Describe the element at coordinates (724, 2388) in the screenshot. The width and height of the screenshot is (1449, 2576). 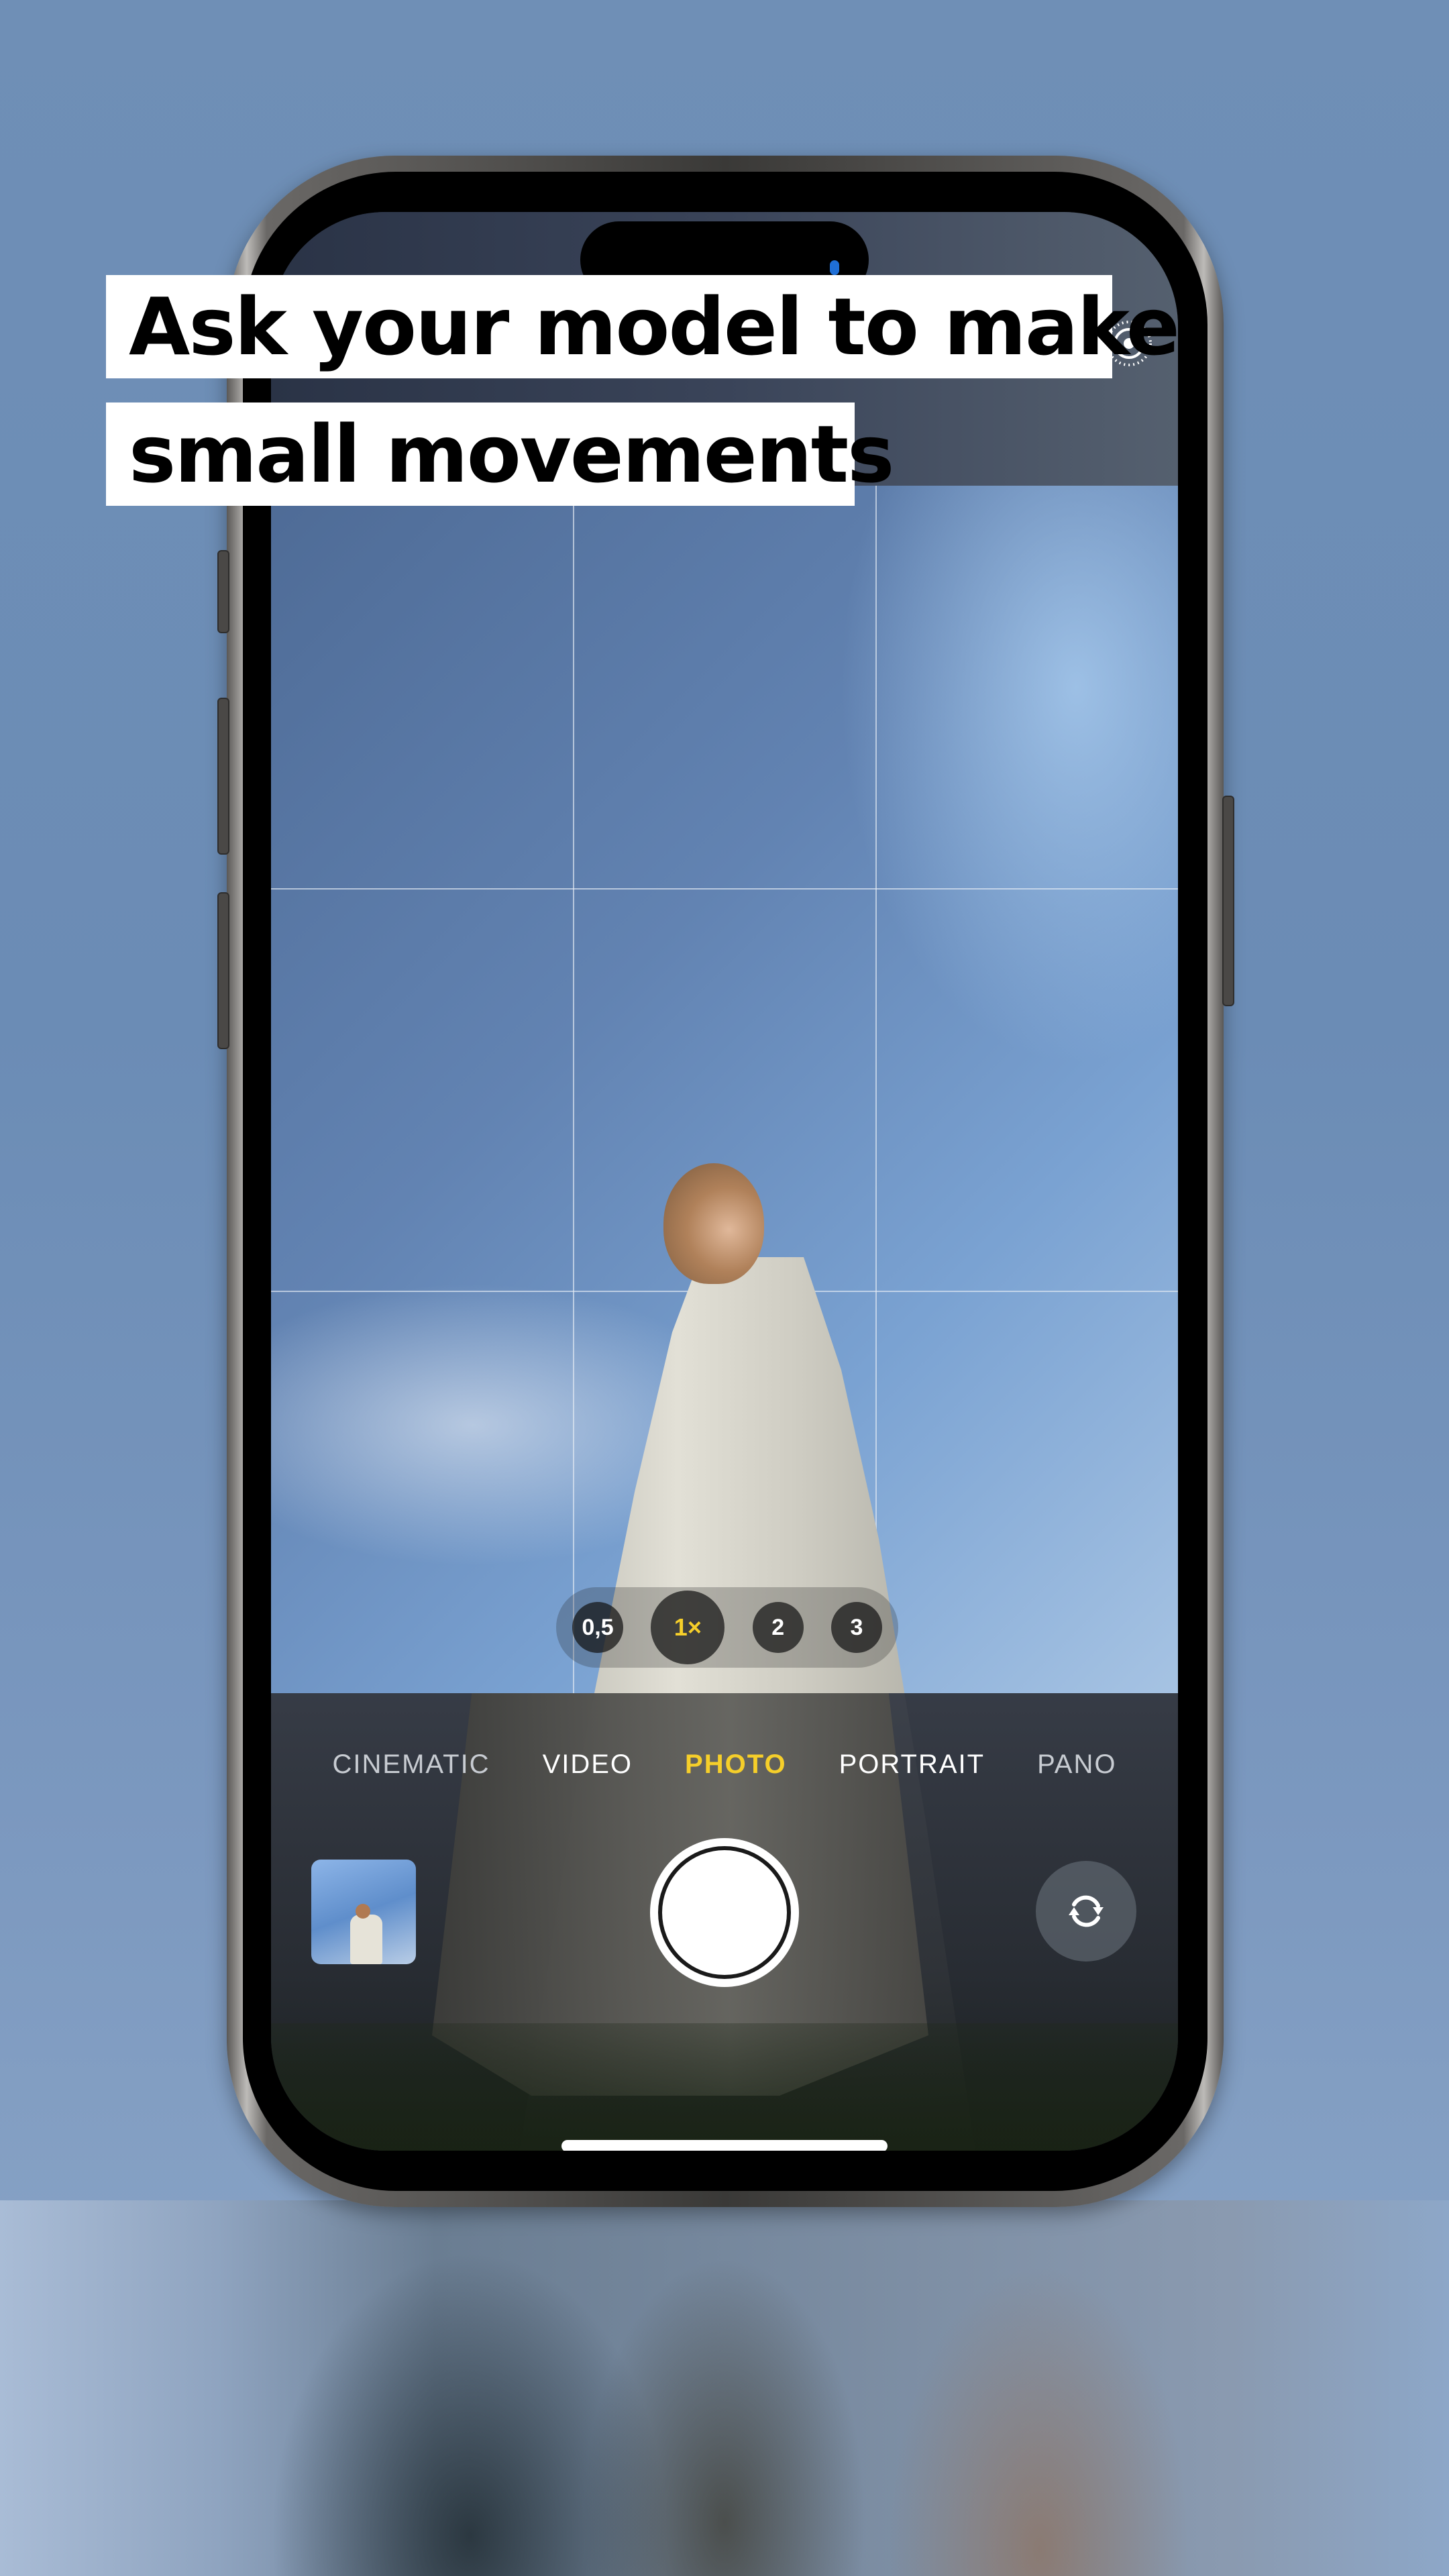
I see `background-blur` at that location.